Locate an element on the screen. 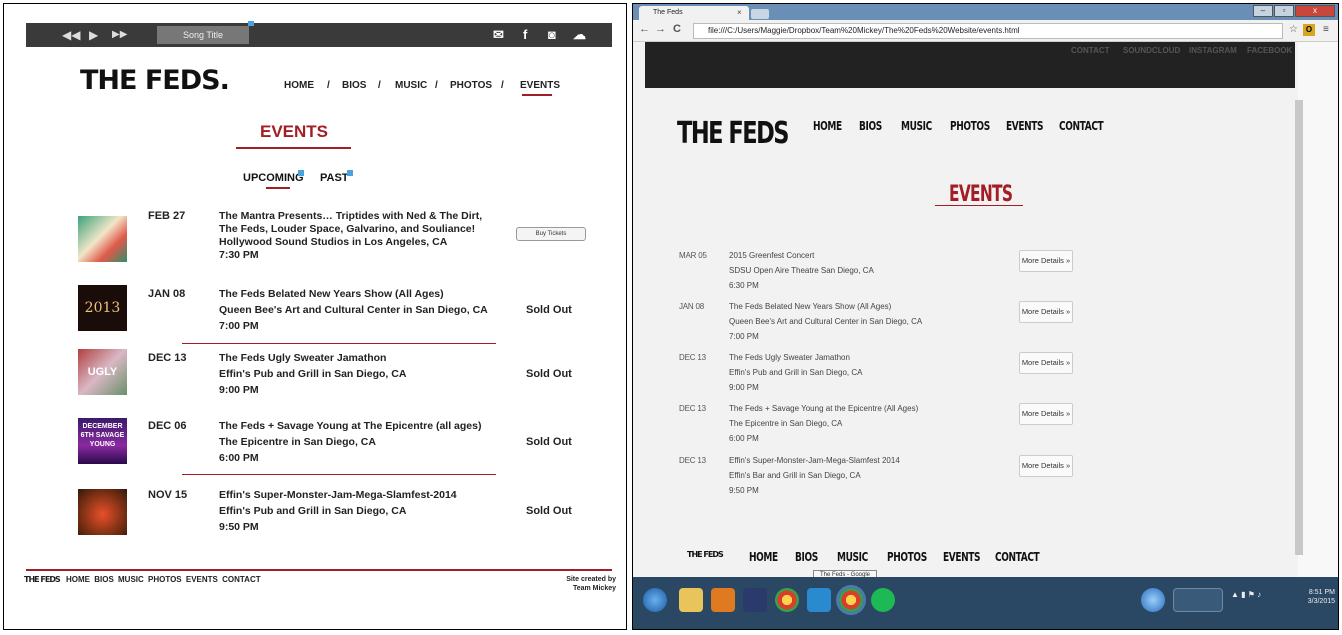 This screenshot has width=1342, height=635. topbar-link: INSTAGRAM is located at coordinates (1213, 50).